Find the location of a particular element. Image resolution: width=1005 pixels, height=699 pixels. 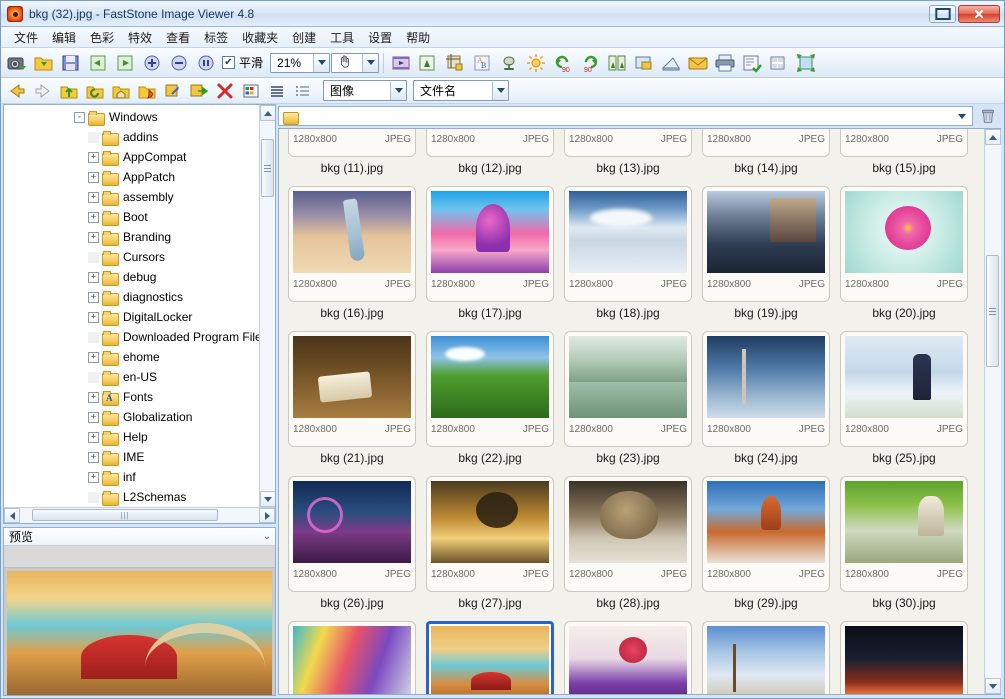

open-folder-icon is located at coordinates (44, 63).